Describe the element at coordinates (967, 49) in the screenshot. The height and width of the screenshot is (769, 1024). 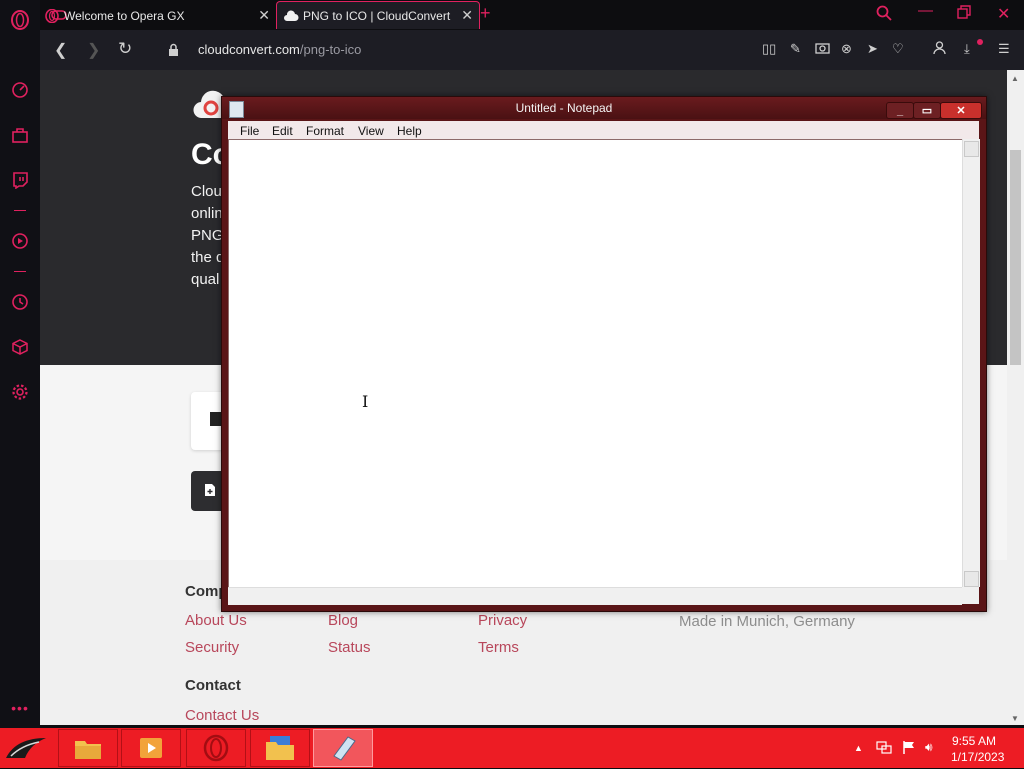
I see `download-icon: ⤓` at that location.